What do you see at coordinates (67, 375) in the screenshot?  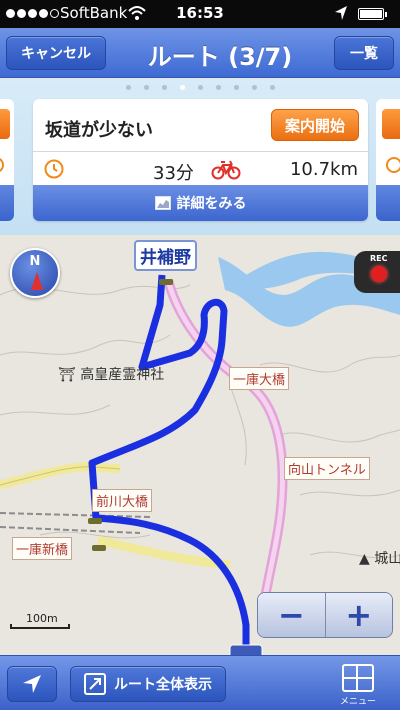 I see `shrine-icon: ⛩` at bounding box center [67, 375].